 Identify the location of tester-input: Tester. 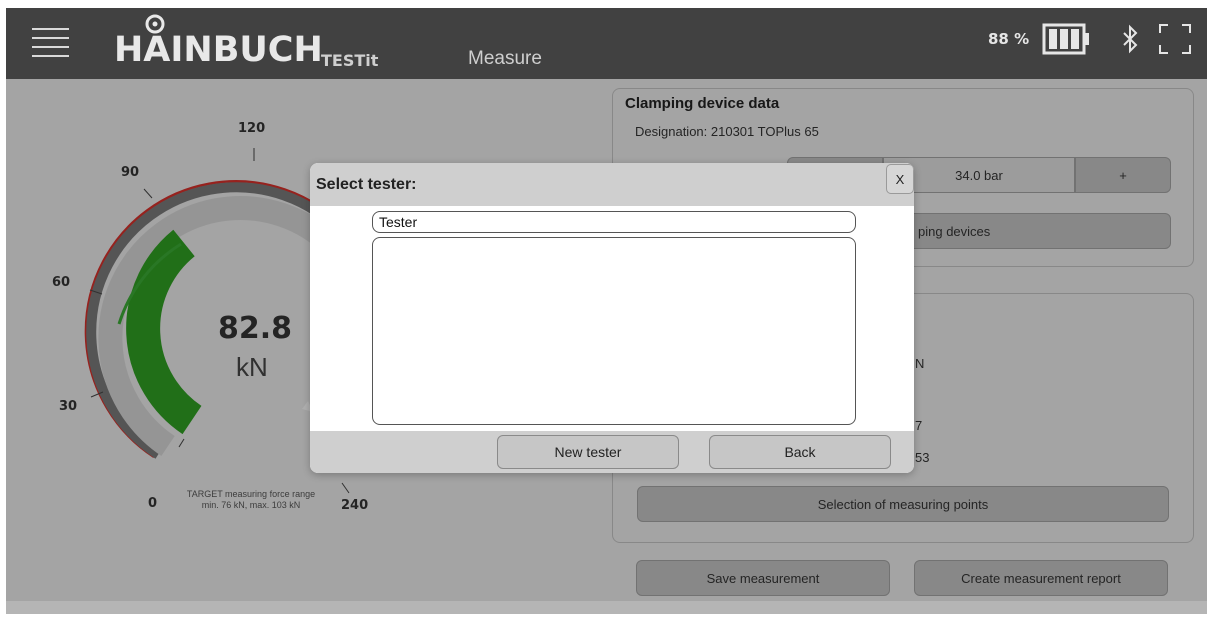
(614, 222).